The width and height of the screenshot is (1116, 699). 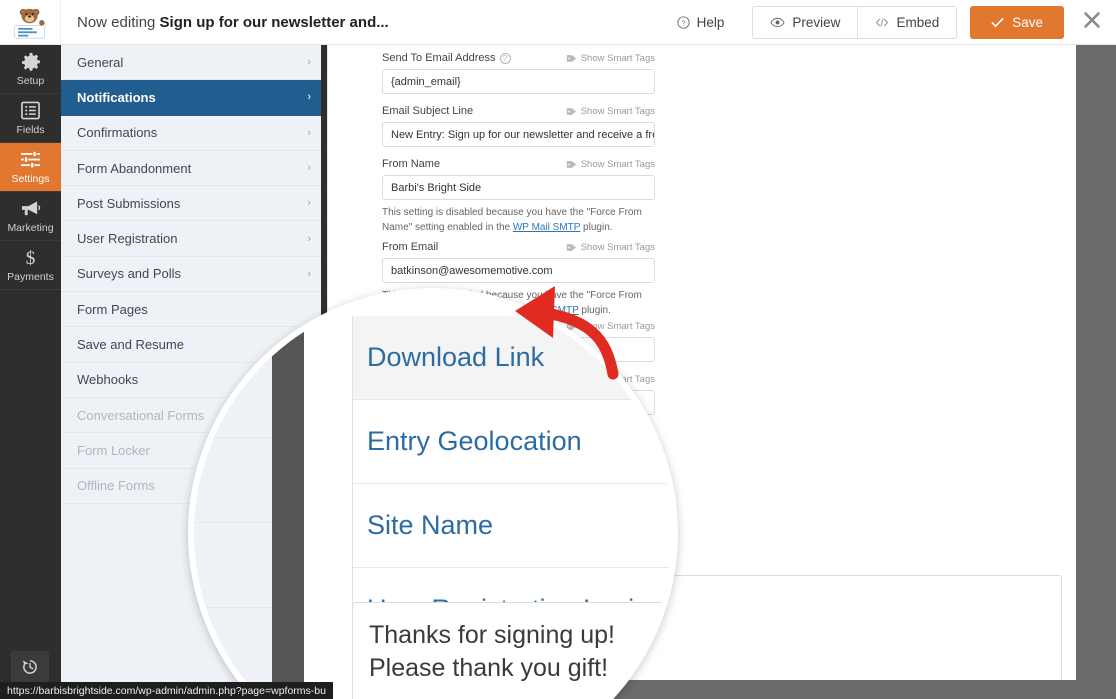 I want to click on nav-item-fields: Fields, so click(x=30, y=118).